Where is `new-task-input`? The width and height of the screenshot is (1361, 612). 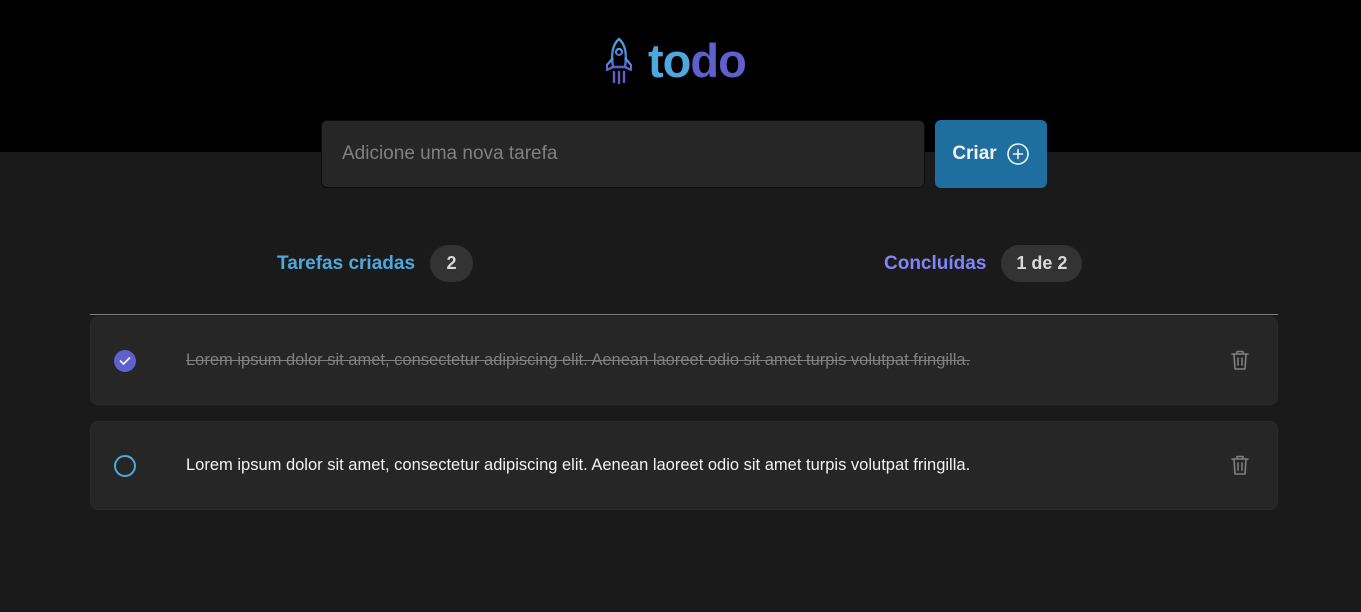
new-task-input is located at coordinates (623, 154).